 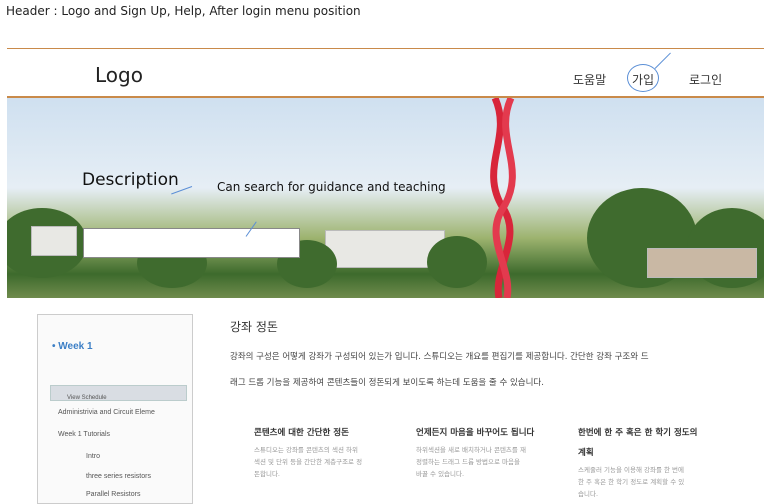 I want to click on sculpture-image, so click(x=503, y=198).